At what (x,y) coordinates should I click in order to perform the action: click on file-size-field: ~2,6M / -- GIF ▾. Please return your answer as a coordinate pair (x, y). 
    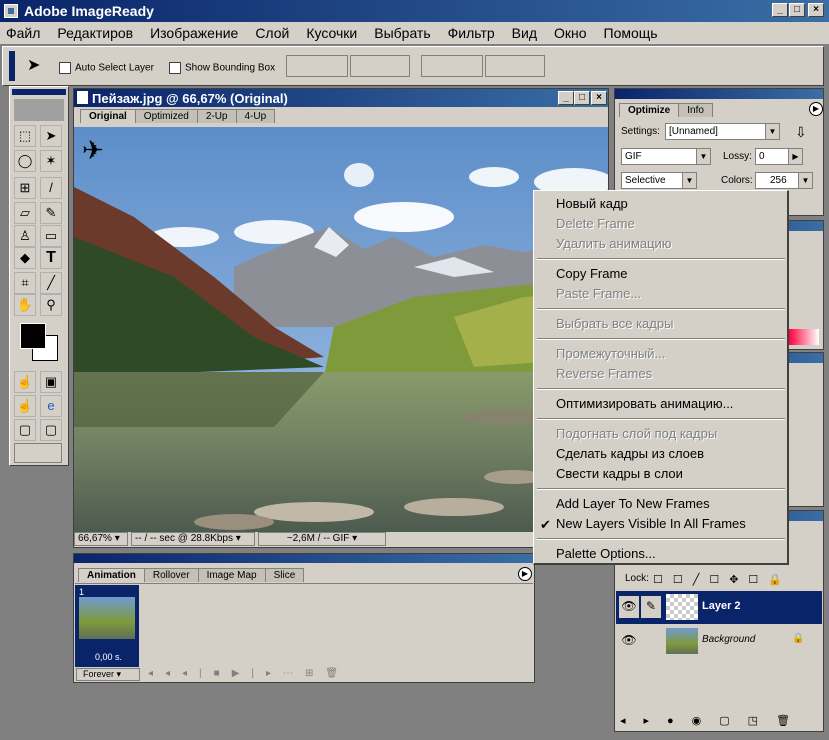
    Looking at the image, I should click on (322, 539).